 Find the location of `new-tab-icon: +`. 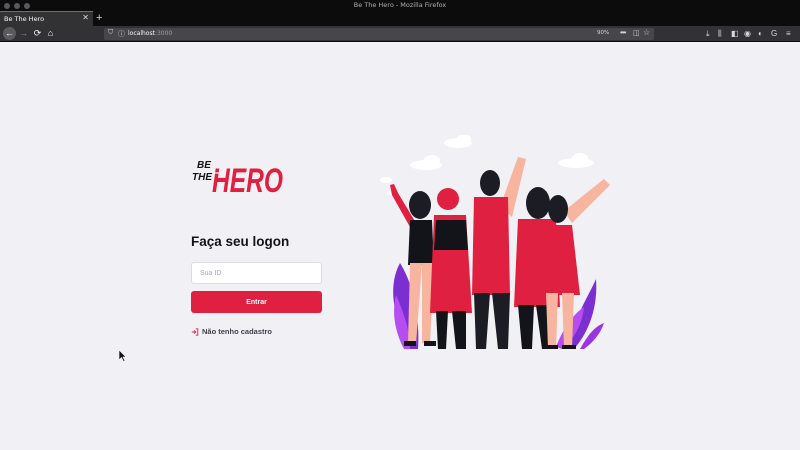

new-tab-icon: + is located at coordinates (99, 18).